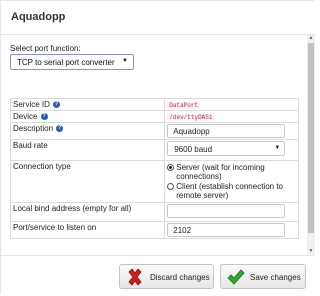 The image size is (320, 296). I want to click on vertical-scrollbar: ▲ ▼, so click(311, 145).